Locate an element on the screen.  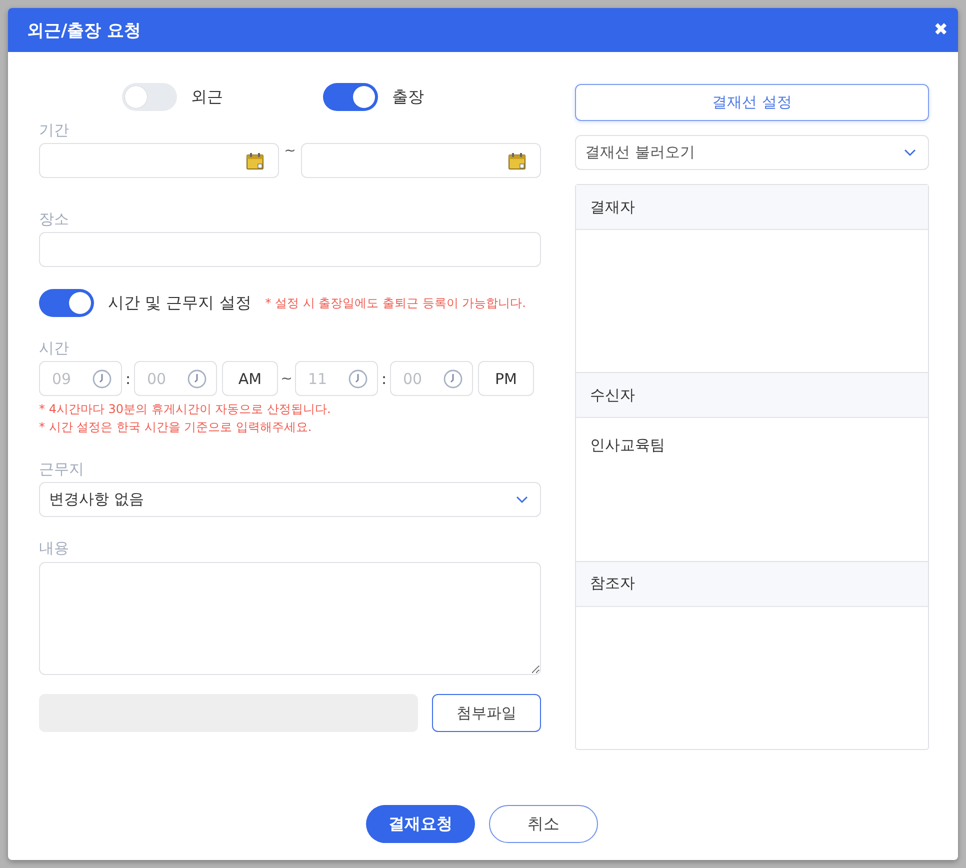
field-label: 장소 is located at coordinates (54, 219).